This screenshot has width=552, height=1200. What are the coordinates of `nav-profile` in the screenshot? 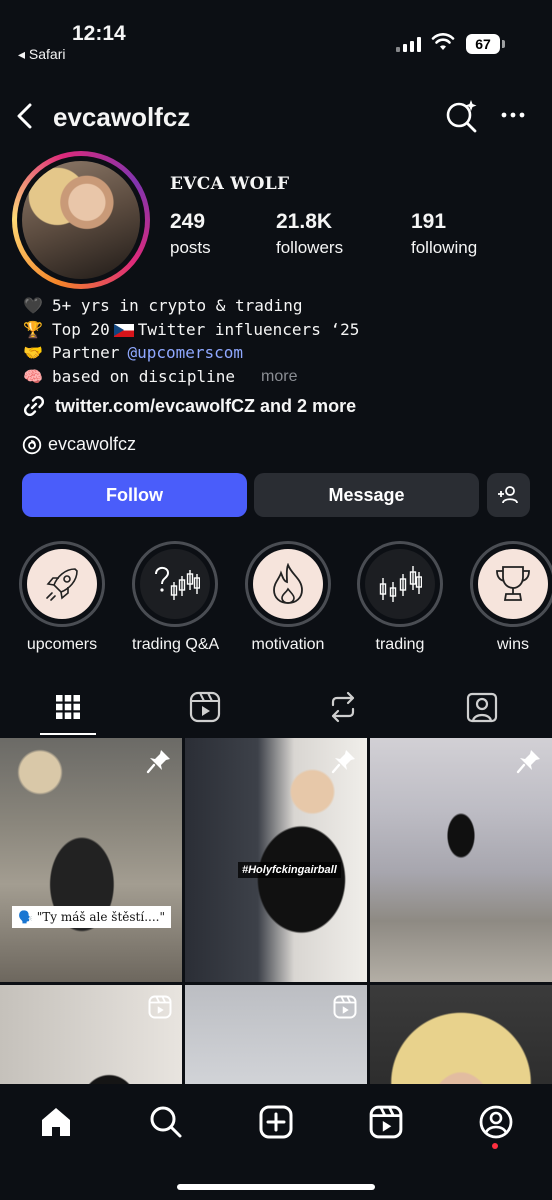 It's located at (496, 1122).